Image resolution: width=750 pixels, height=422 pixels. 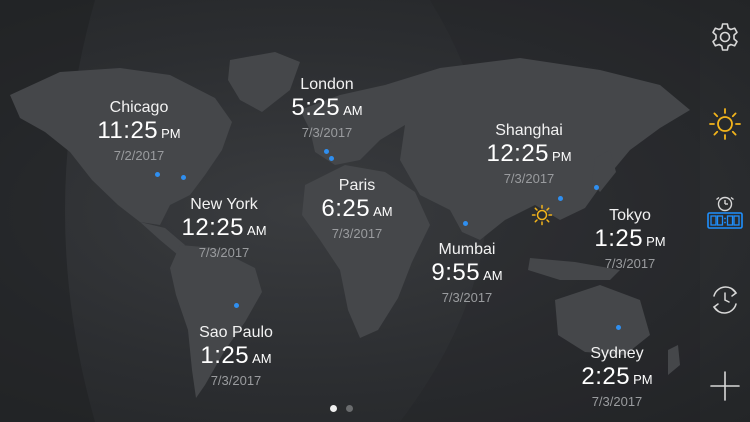 I want to click on clock-sync-icon, so click(x=725, y=300).